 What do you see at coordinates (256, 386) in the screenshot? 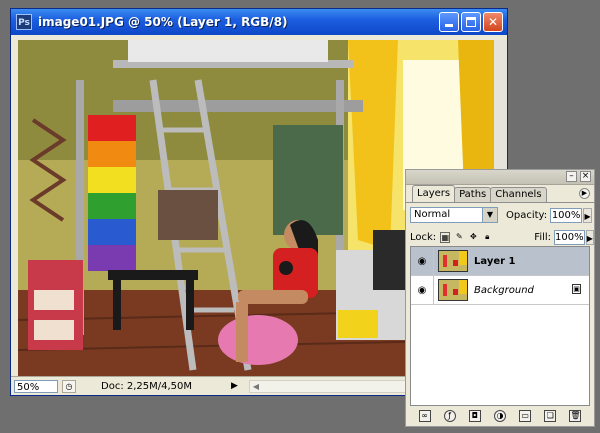
I see `scroll-left-icon: ◀` at bounding box center [256, 386].